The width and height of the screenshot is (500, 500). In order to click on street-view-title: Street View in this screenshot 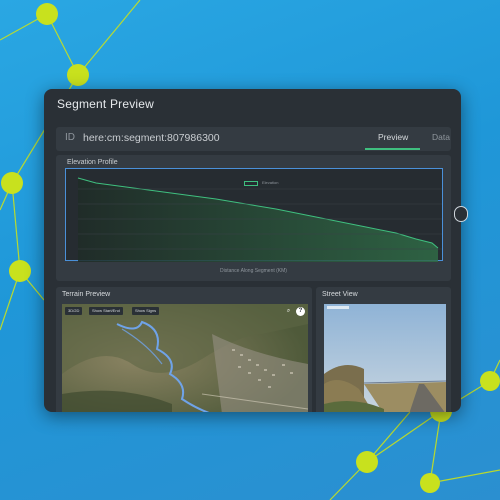, I will do `click(340, 294)`.